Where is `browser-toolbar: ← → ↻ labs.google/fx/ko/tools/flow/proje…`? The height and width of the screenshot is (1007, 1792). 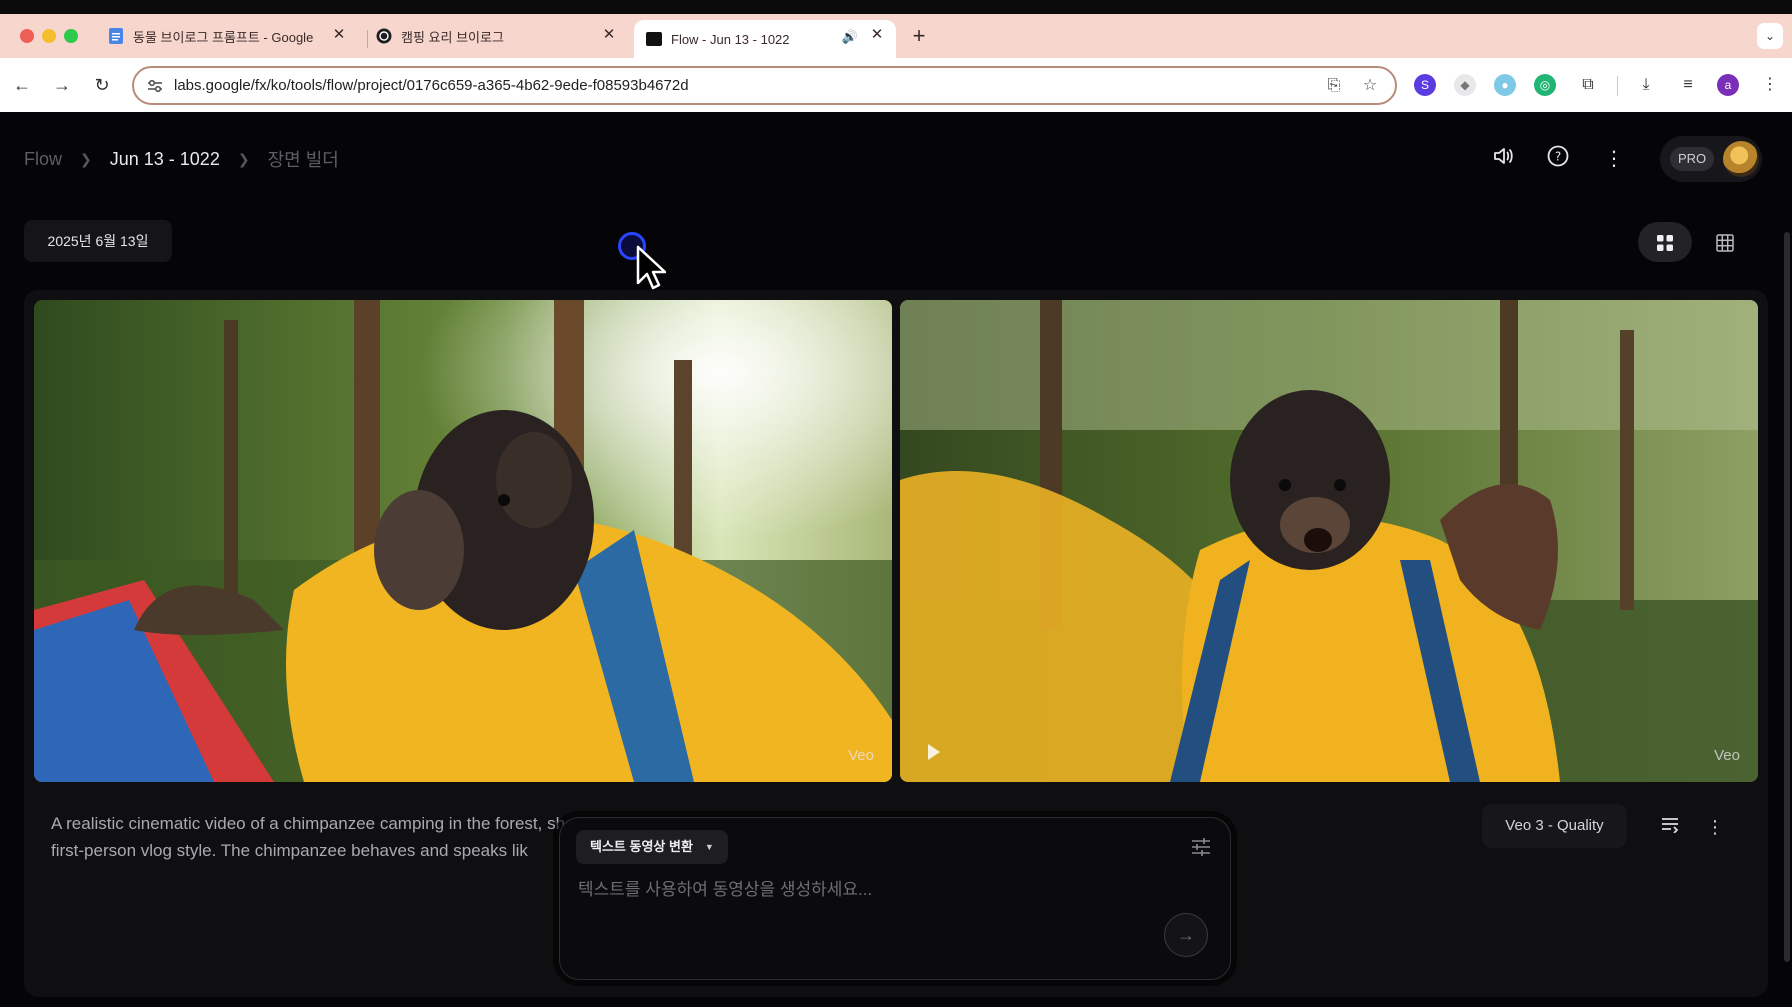
browser-toolbar: ← → ↻ labs.google/fx/ko/tools/flow/proje… is located at coordinates (896, 85).